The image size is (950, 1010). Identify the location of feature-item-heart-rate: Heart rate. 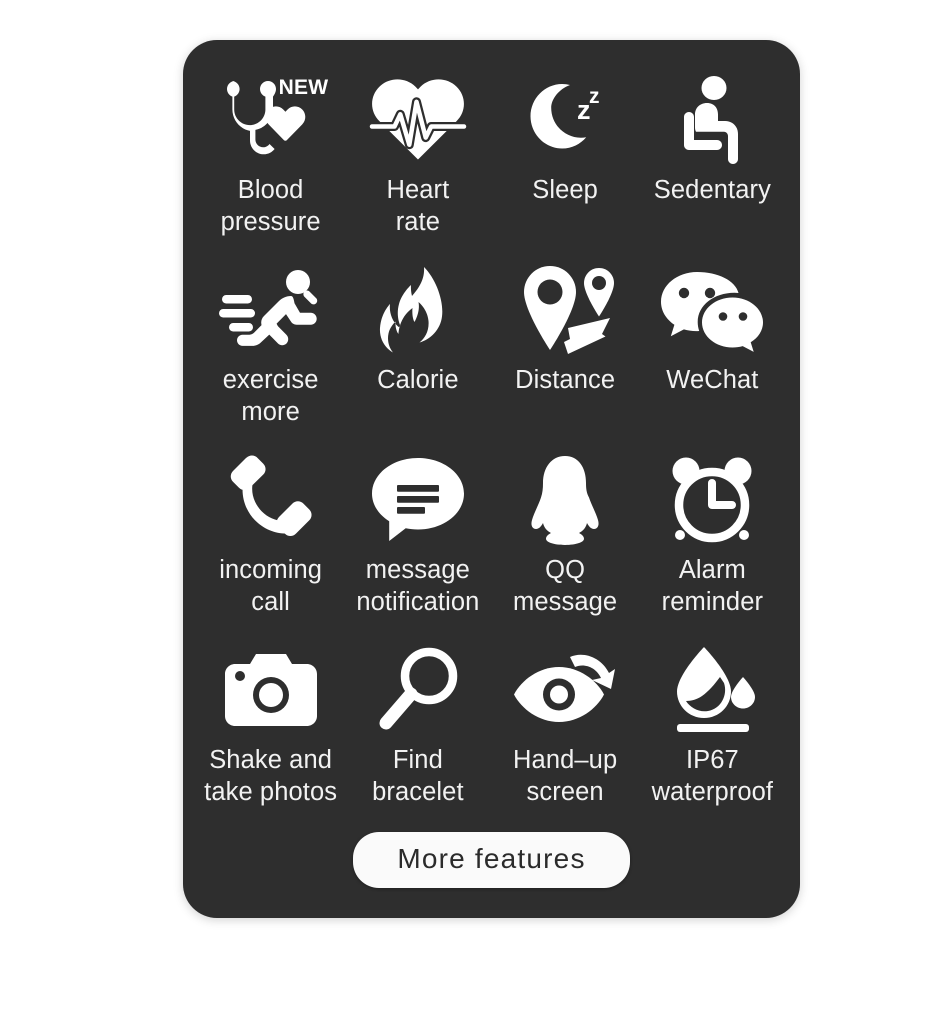
(417, 161).